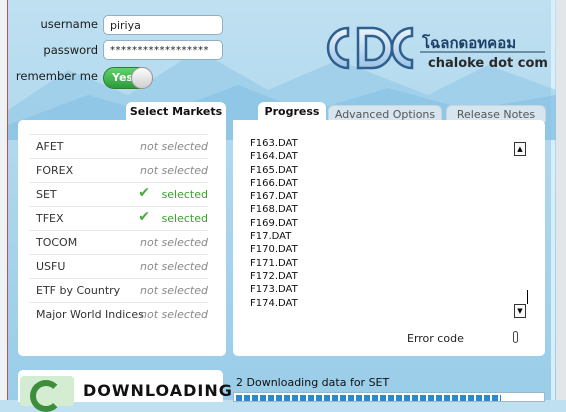 The height and width of the screenshot is (412, 566). Describe the element at coordinates (163, 25) in the screenshot. I see `username-field: piriya` at that location.